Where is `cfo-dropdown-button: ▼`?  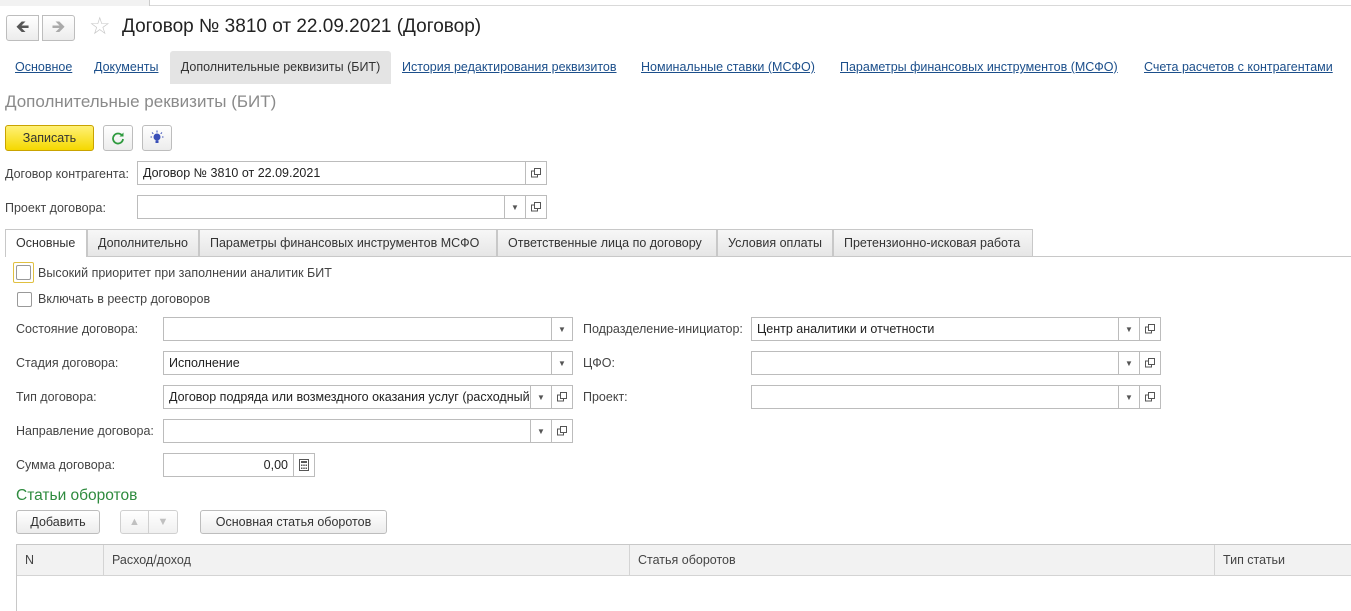
cfo-dropdown-button: ▼ is located at coordinates (1129, 363).